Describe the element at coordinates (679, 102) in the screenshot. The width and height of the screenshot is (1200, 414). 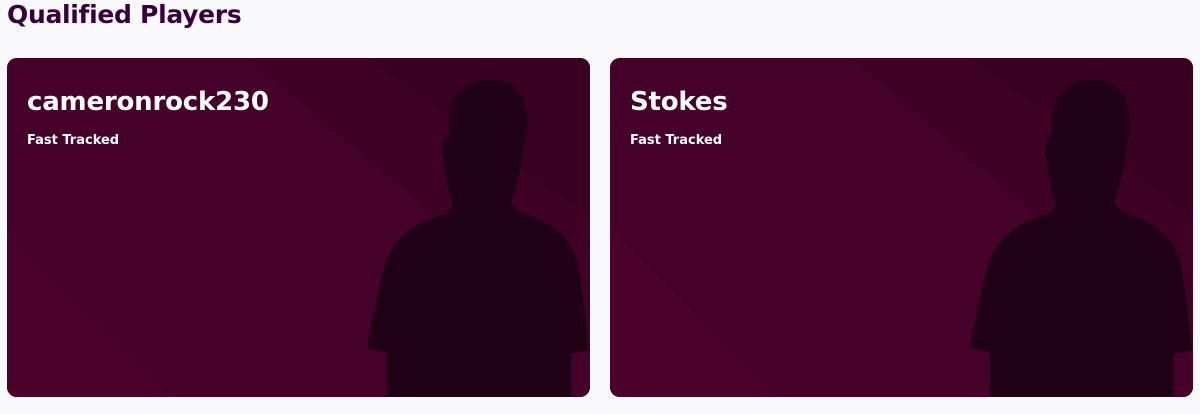
I see `player-name: Stokes` at that location.